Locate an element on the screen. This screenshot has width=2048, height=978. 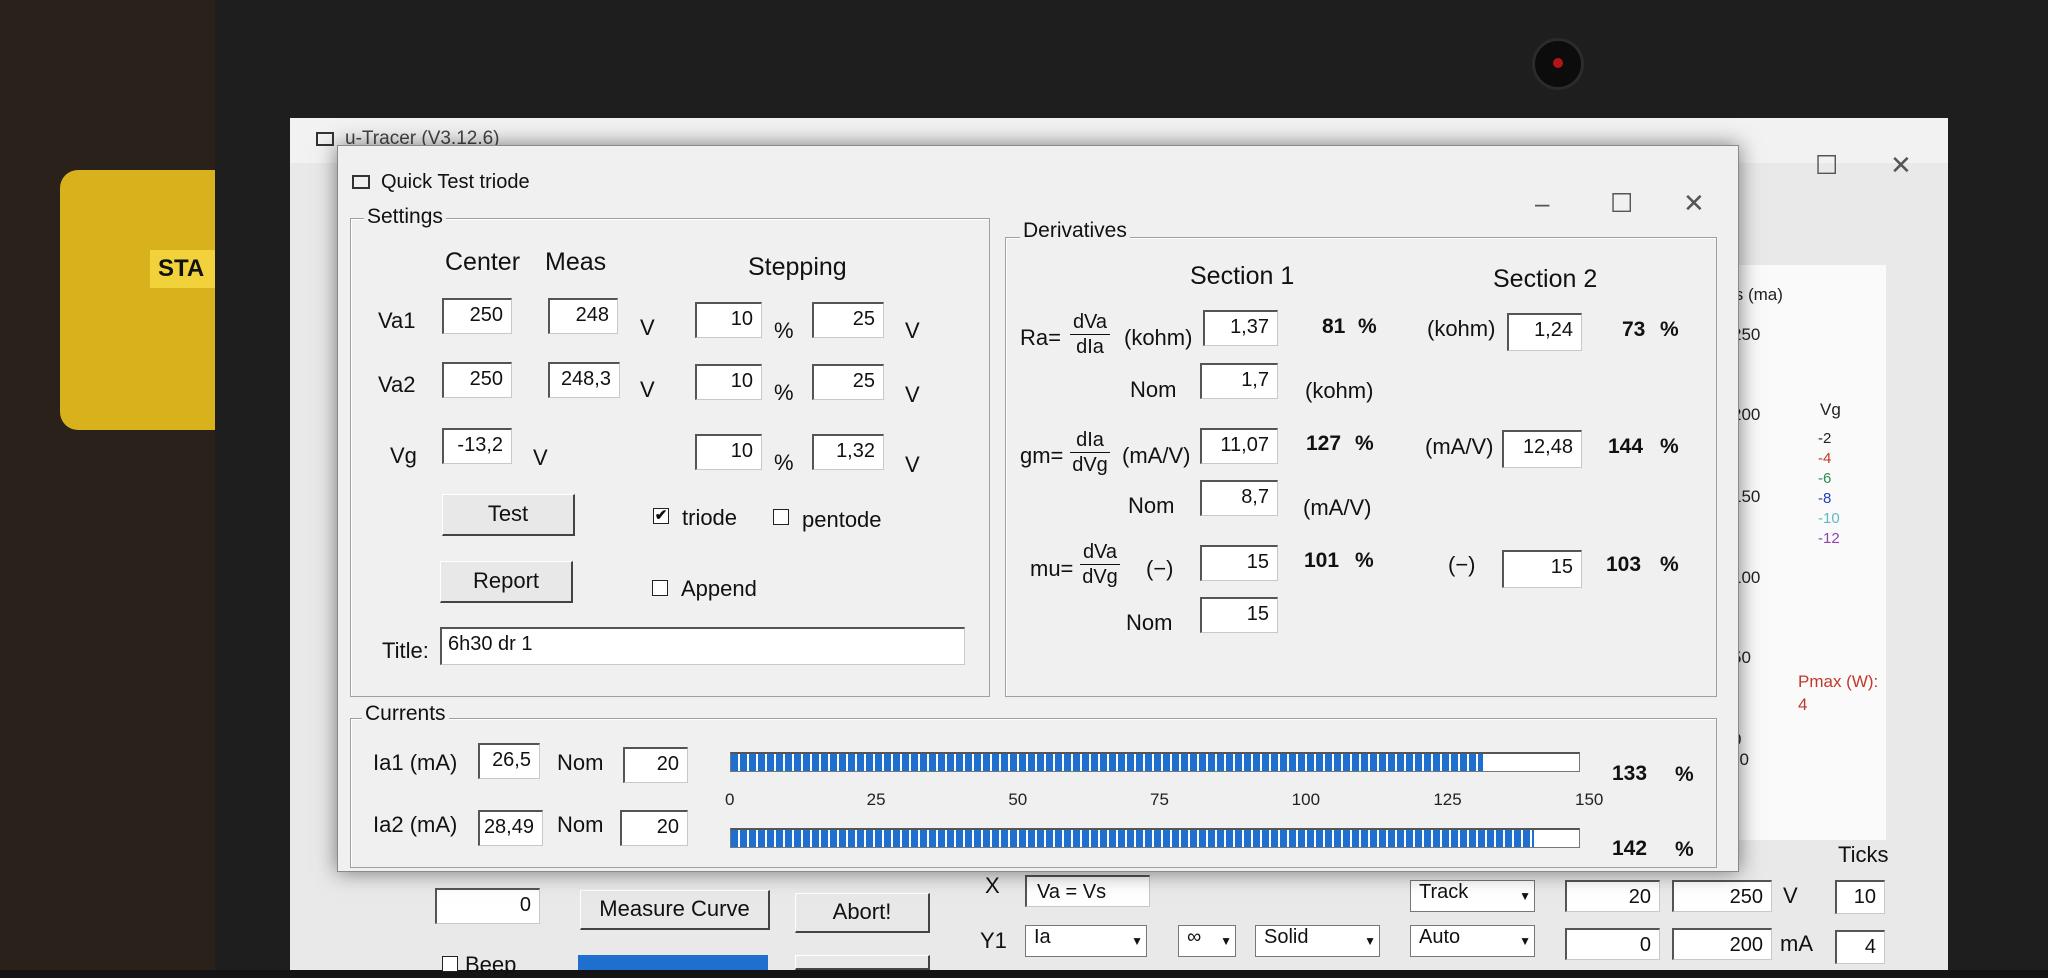
gm-section2-pct: 144 is located at coordinates (1626, 446).